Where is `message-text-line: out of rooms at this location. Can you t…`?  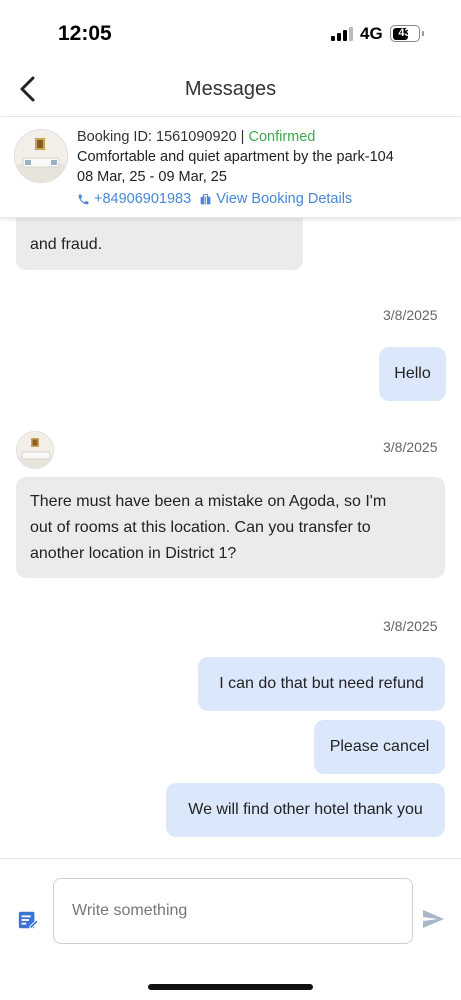
message-text-line: out of rooms at this location. Can you t… is located at coordinates (200, 527).